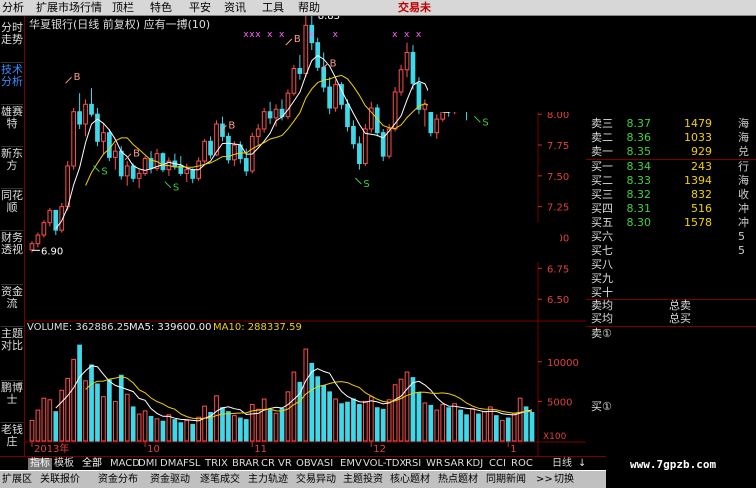  Describe the element at coordinates (601, 333) in the screenshot. I see `sell-circle-label: 卖①` at that location.